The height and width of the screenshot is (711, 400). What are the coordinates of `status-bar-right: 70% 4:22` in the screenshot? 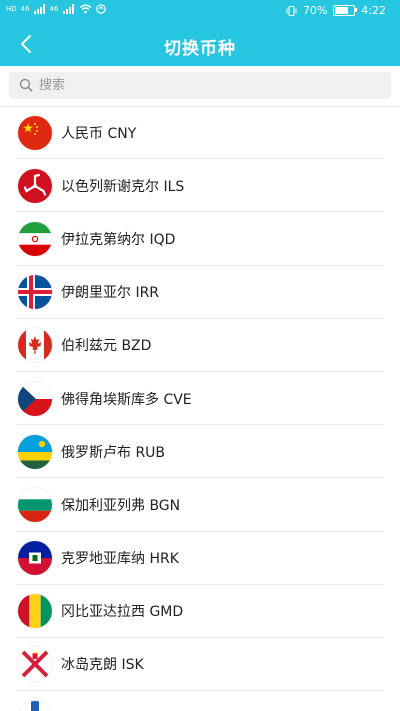 It's located at (336, 10).